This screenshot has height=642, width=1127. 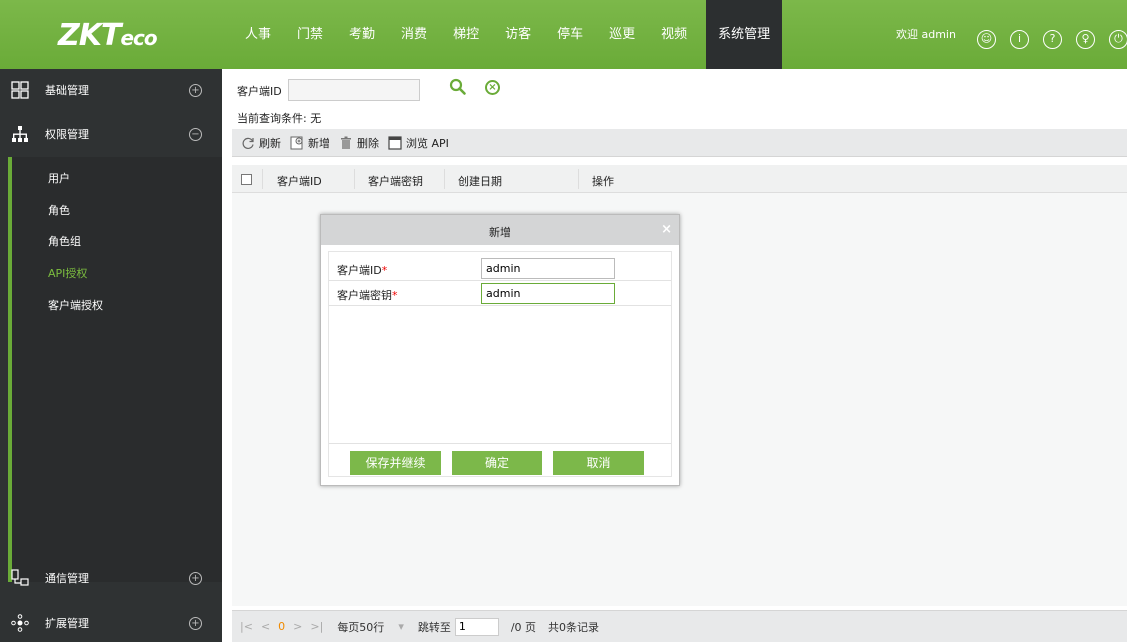 What do you see at coordinates (679, 143) in the screenshot?
I see `toolbar: 刷新 新增 删除 浏览 API` at bounding box center [679, 143].